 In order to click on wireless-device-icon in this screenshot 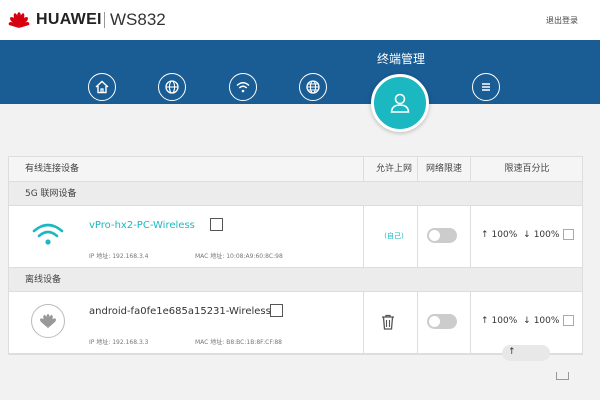, I will do `click(48, 234)`.